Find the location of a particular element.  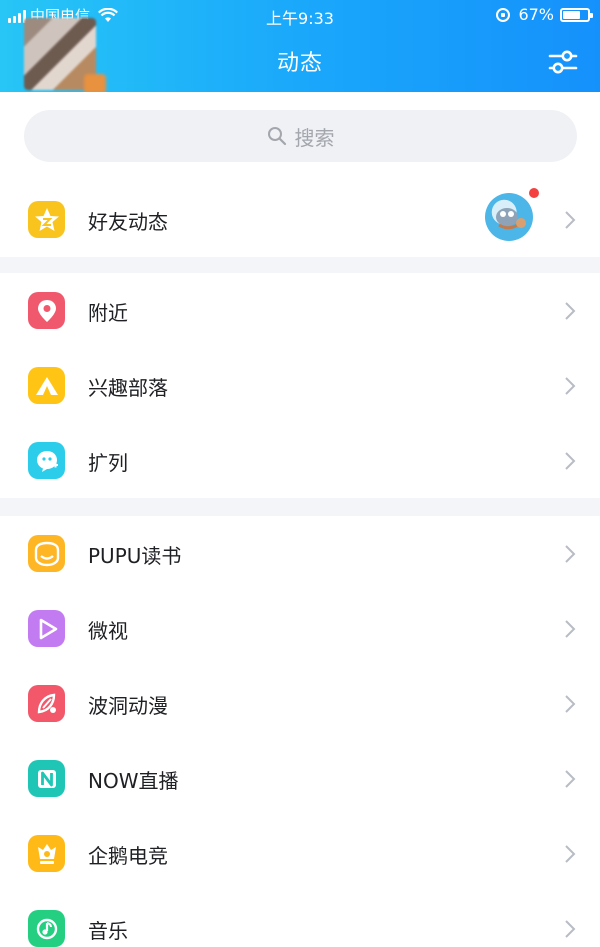

list-item-esports: 企鹅电竞 is located at coordinates (300, 853).